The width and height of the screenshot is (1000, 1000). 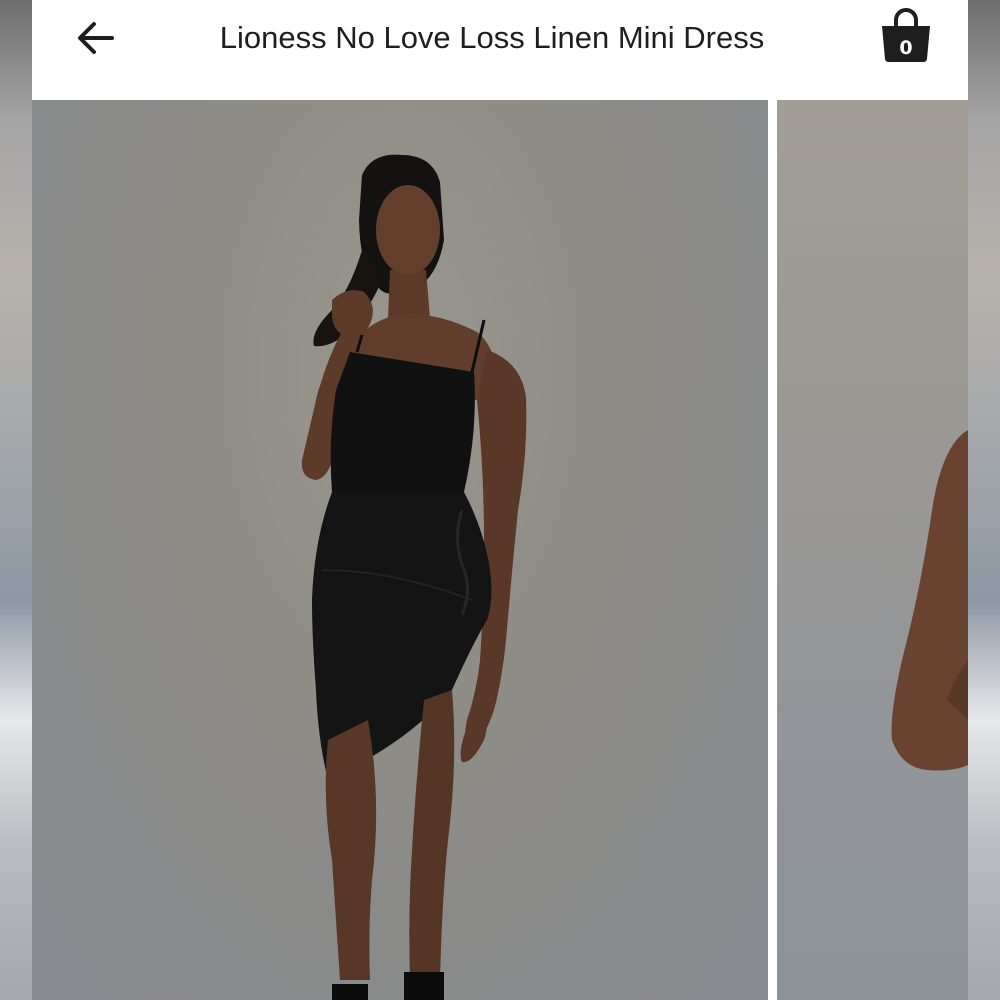 What do you see at coordinates (906, 48) in the screenshot?
I see `cart-count-badge: 0` at bounding box center [906, 48].